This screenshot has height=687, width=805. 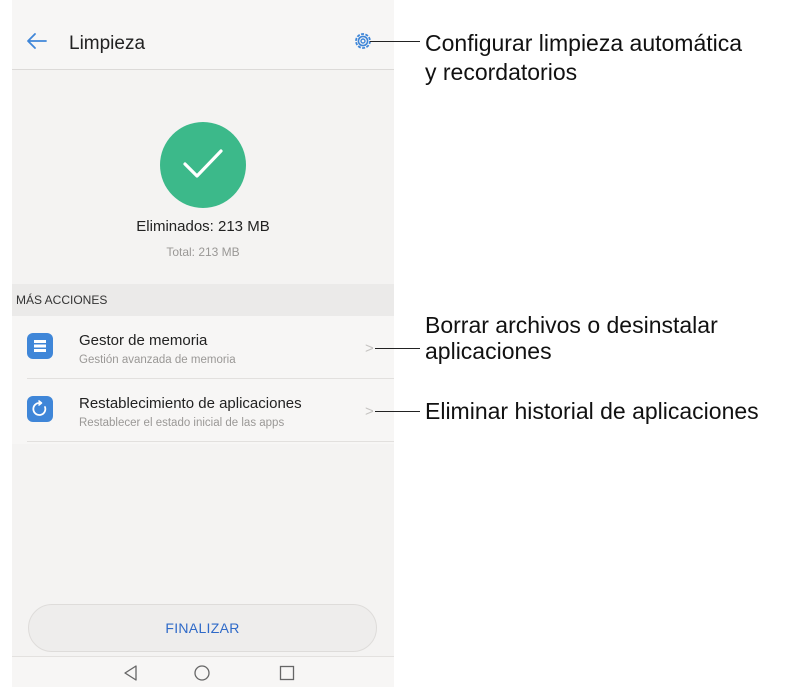 I want to click on callout-memory-line2: aplicaciones, so click(x=488, y=351).